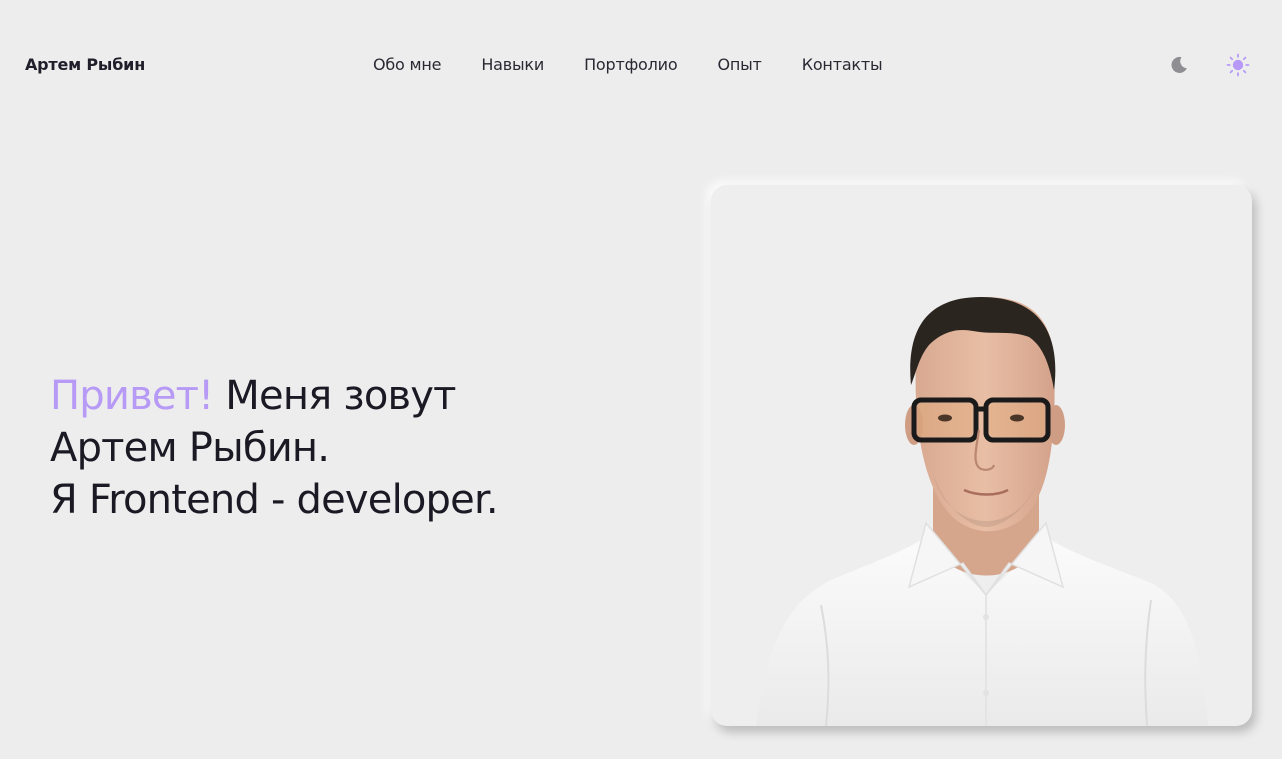  I want to click on moon-icon, so click(1179, 64).